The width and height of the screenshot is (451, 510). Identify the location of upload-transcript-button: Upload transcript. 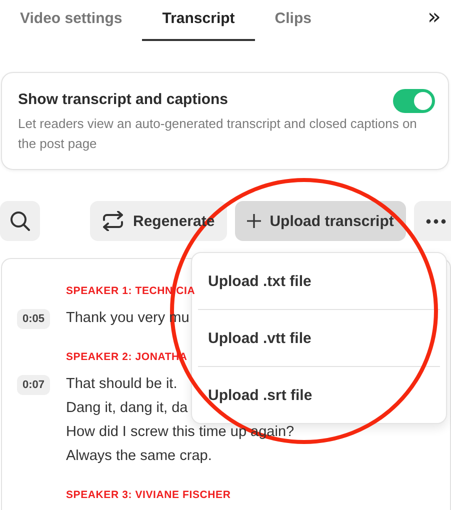
(320, 221).